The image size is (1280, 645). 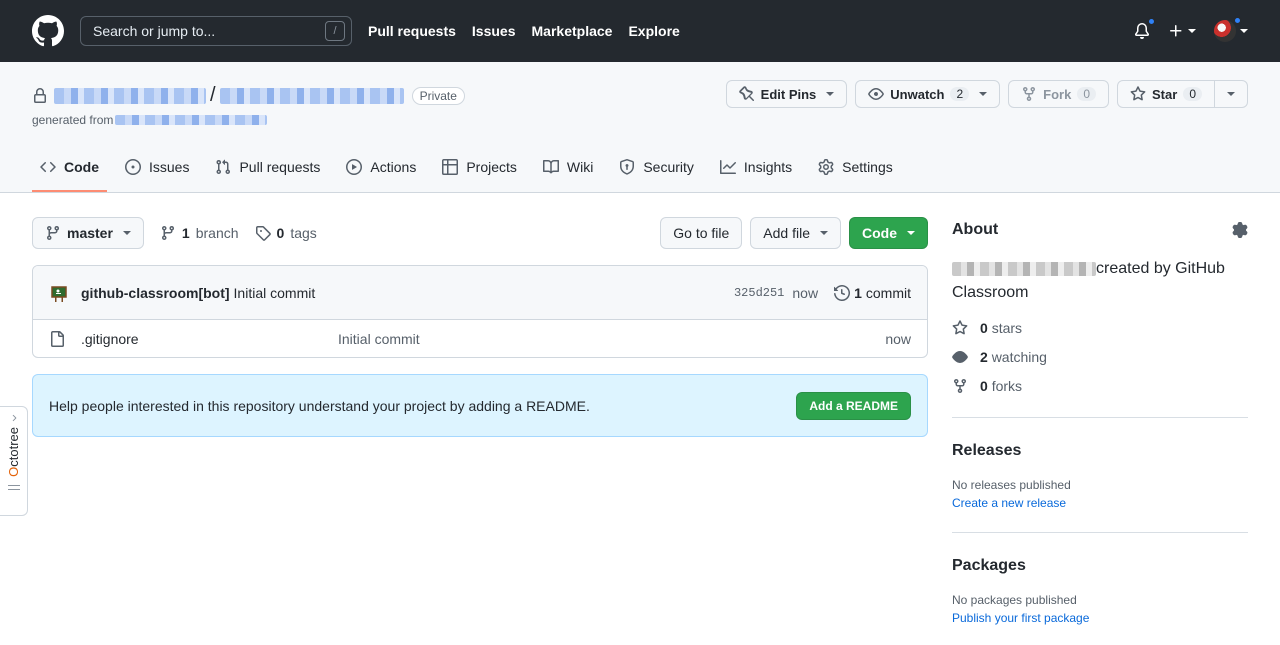 I want to click on file-icon, so click(x=57, y=338).